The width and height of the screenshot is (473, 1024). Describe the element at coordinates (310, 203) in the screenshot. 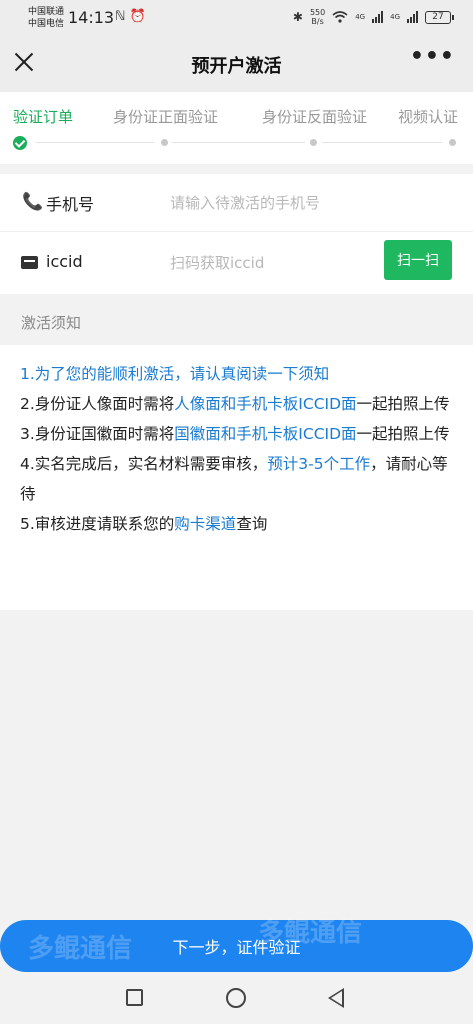

I see `phone-input` at that location.